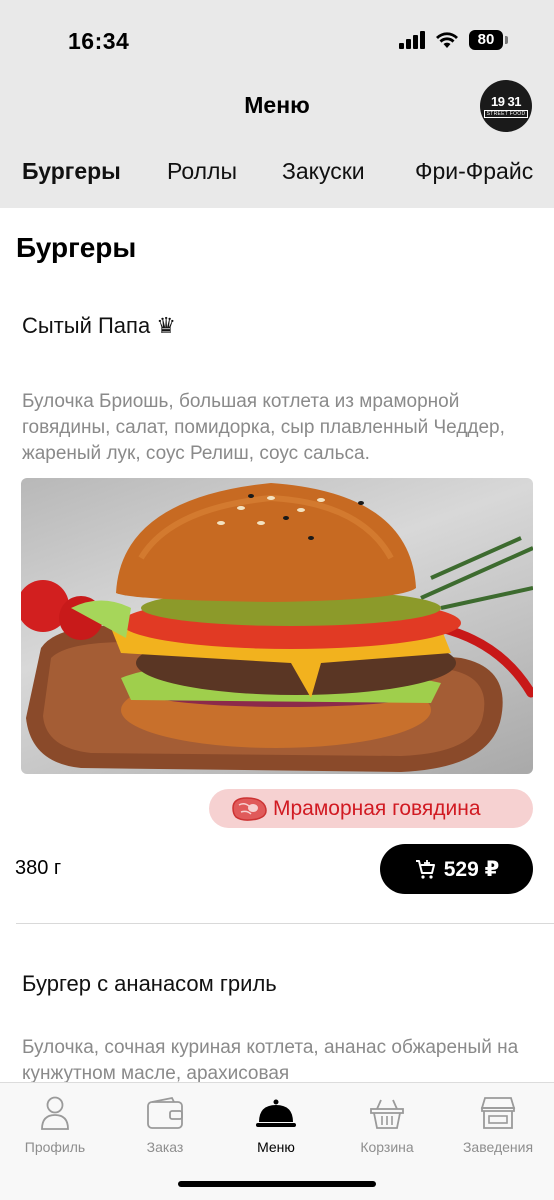 The width and height of the screenshot is (554, 1200). Describe the element at coordinates (471, 869) in the screenshot. I see `item-price: 529 ₽` at that location.